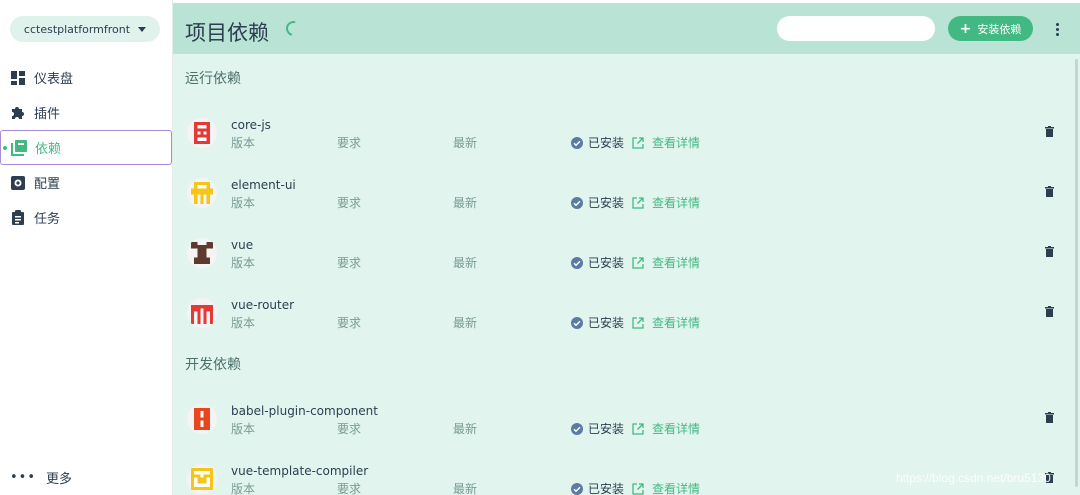  What do you see at coordinates (213, 79) in the screenshot?
I see `section-title-runtime: 运行依赖` at bounding box center [213, 79].